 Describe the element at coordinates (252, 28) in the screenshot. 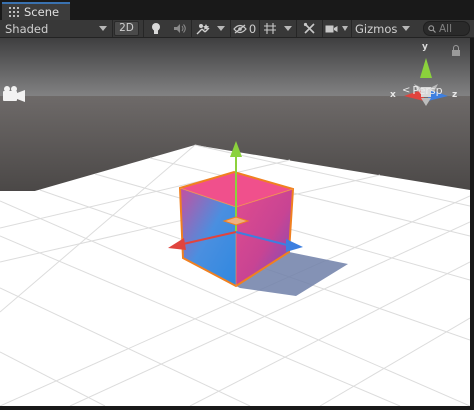

I see `hidden-count: 0` at that location.